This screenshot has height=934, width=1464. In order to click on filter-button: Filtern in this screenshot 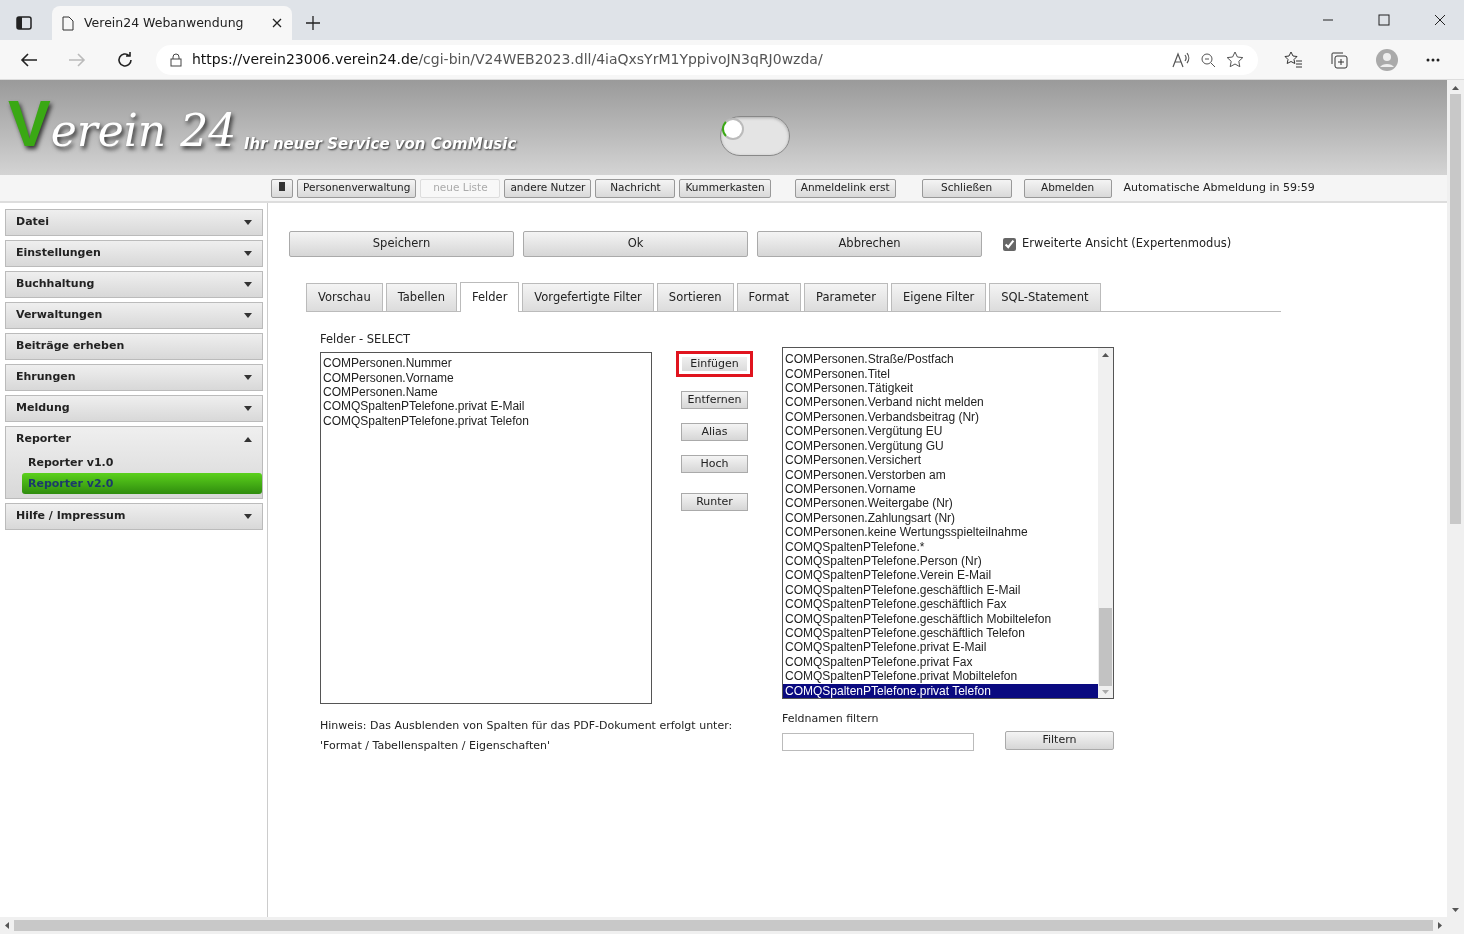, I will do `click(1059, 740)`.